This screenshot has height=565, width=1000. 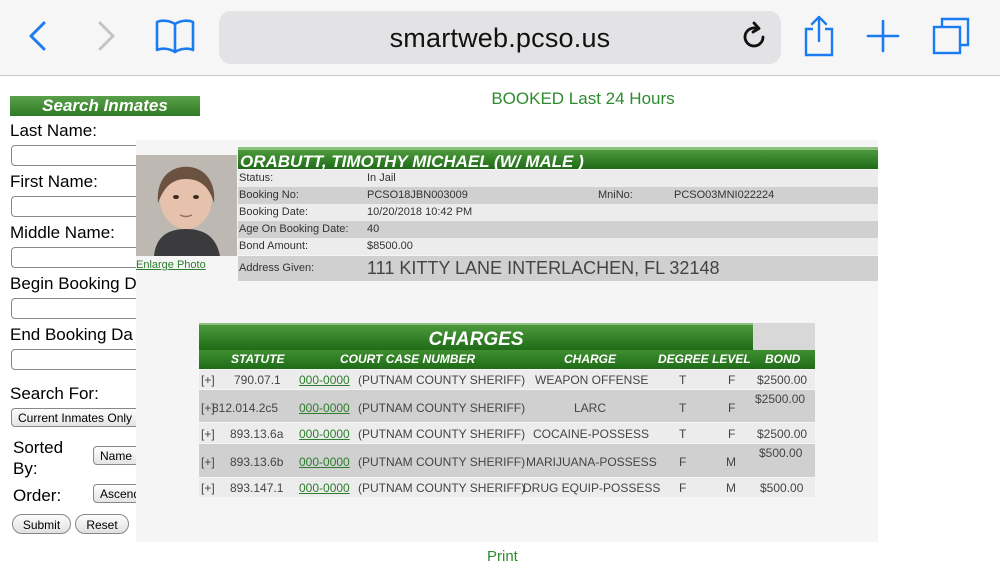 I want to click on search-for-select: Current Inmates Only, so click(x=81, y=417).